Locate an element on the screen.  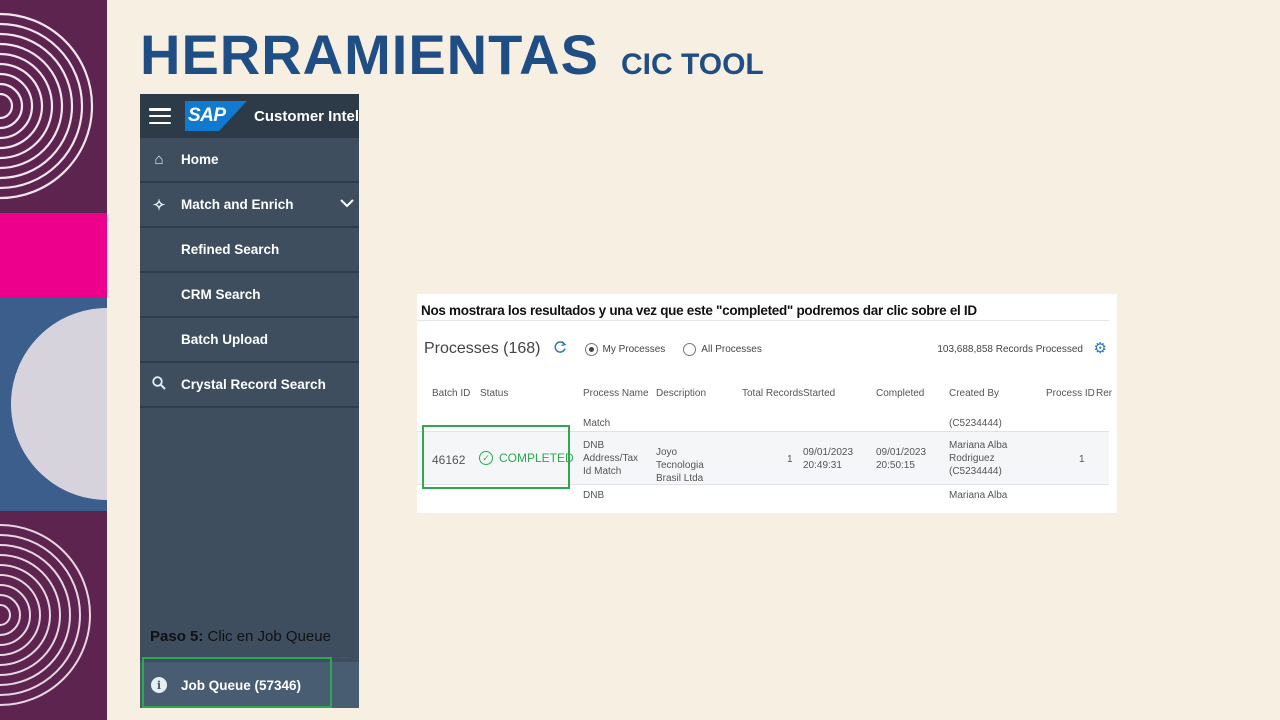
sap-logo: SAP is located at coordinates (216, 116).